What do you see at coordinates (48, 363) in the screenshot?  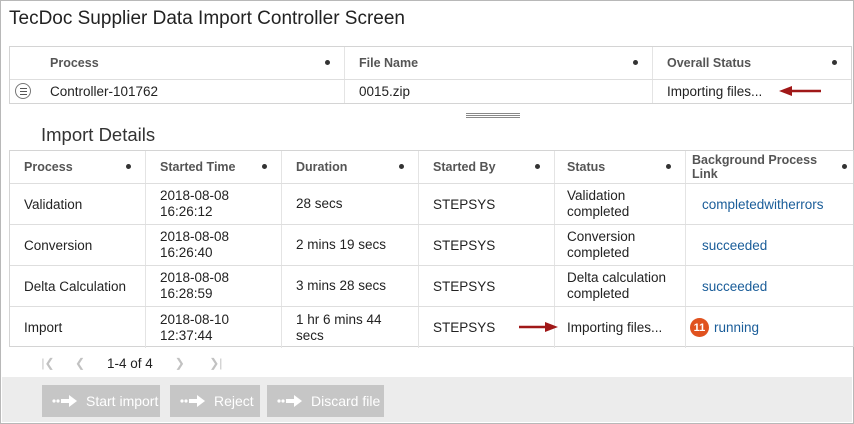 I see `first-page-icon: |❮` at bounding box center [48, 363].